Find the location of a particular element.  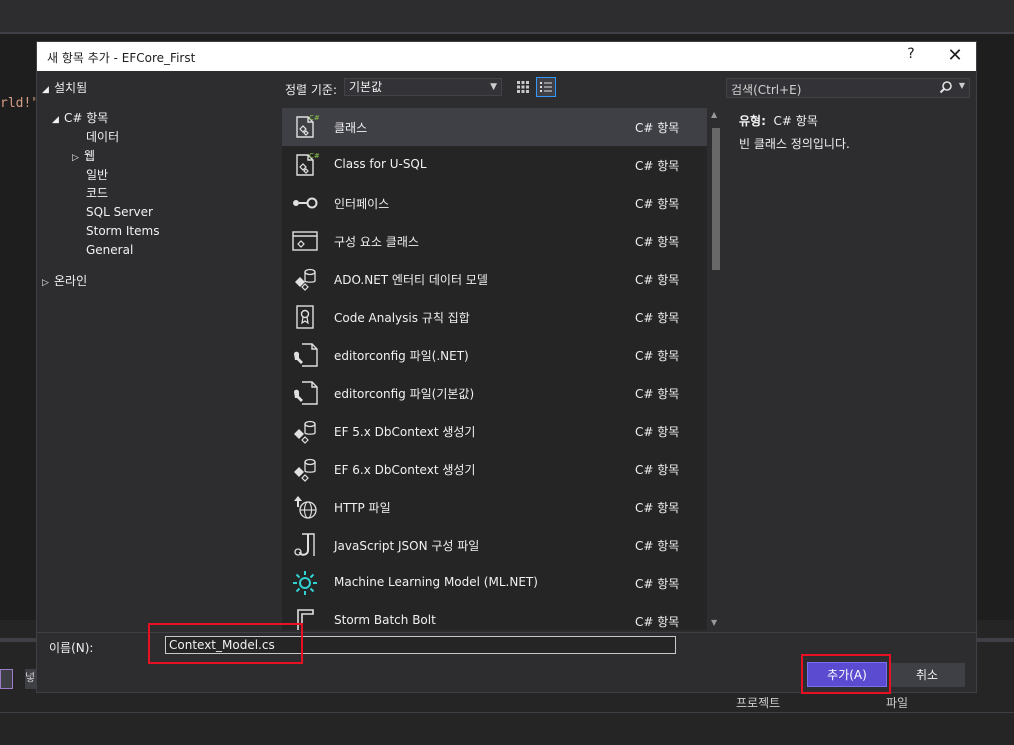

search-icon is located at coordinates (946, 87).